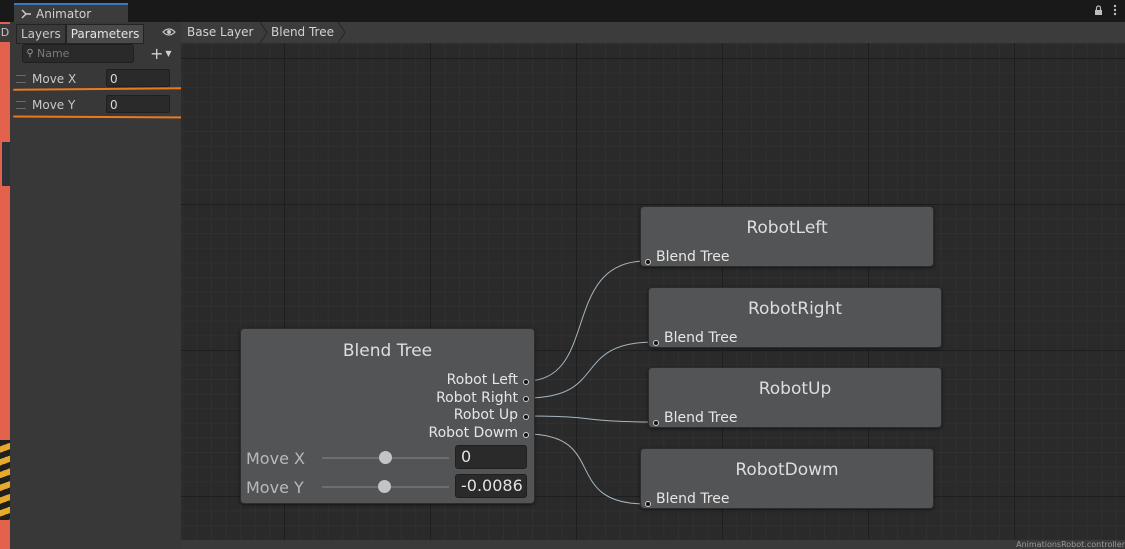 This screenshot has width=1125, height=549. I want to click on node-title: RobotLeft, so click(787, 228).